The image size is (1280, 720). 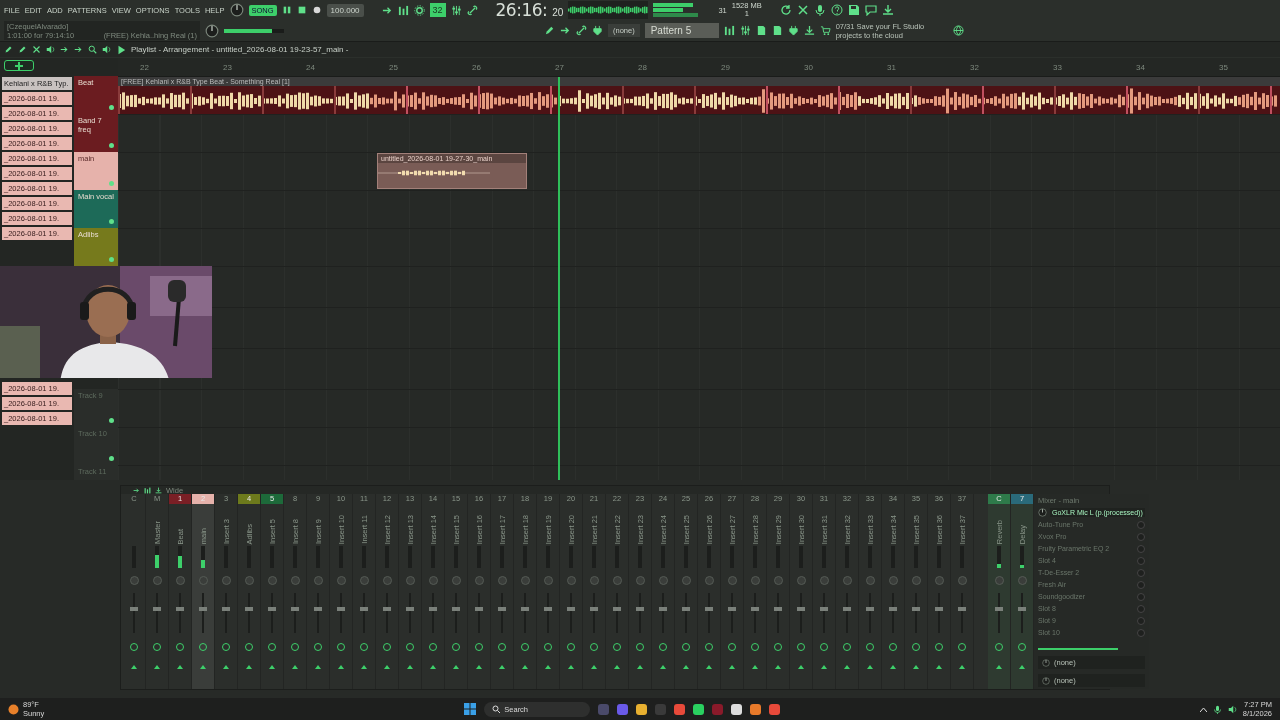 I want to click on plus-icon, so click(x=19, y=65).